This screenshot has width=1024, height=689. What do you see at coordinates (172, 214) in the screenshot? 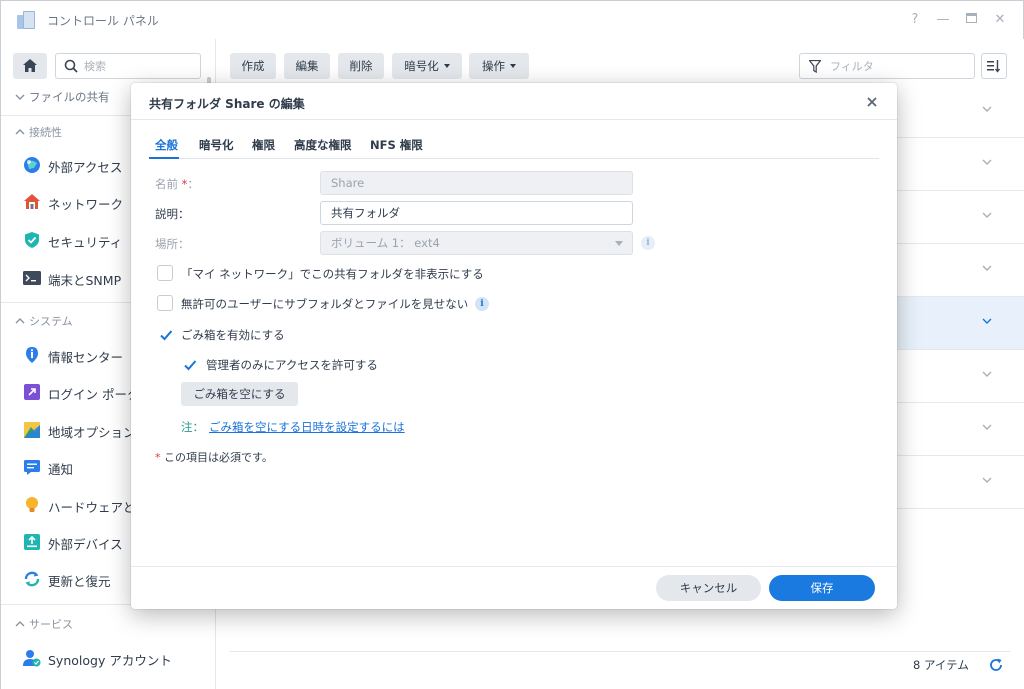
I see `description-label: 説明：` at bounding box center [172, 214].